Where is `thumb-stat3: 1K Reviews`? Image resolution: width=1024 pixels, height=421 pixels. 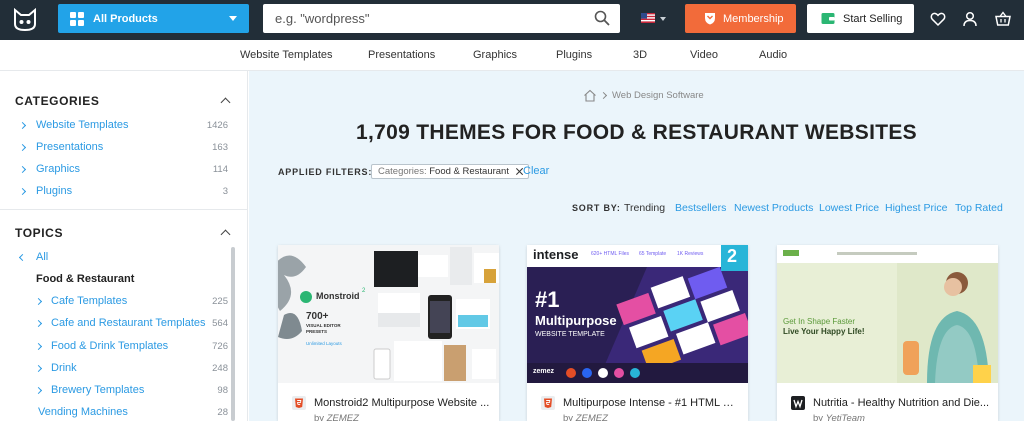
thumb-stat3: 1K Reviews is located at coordinates (690, 254).